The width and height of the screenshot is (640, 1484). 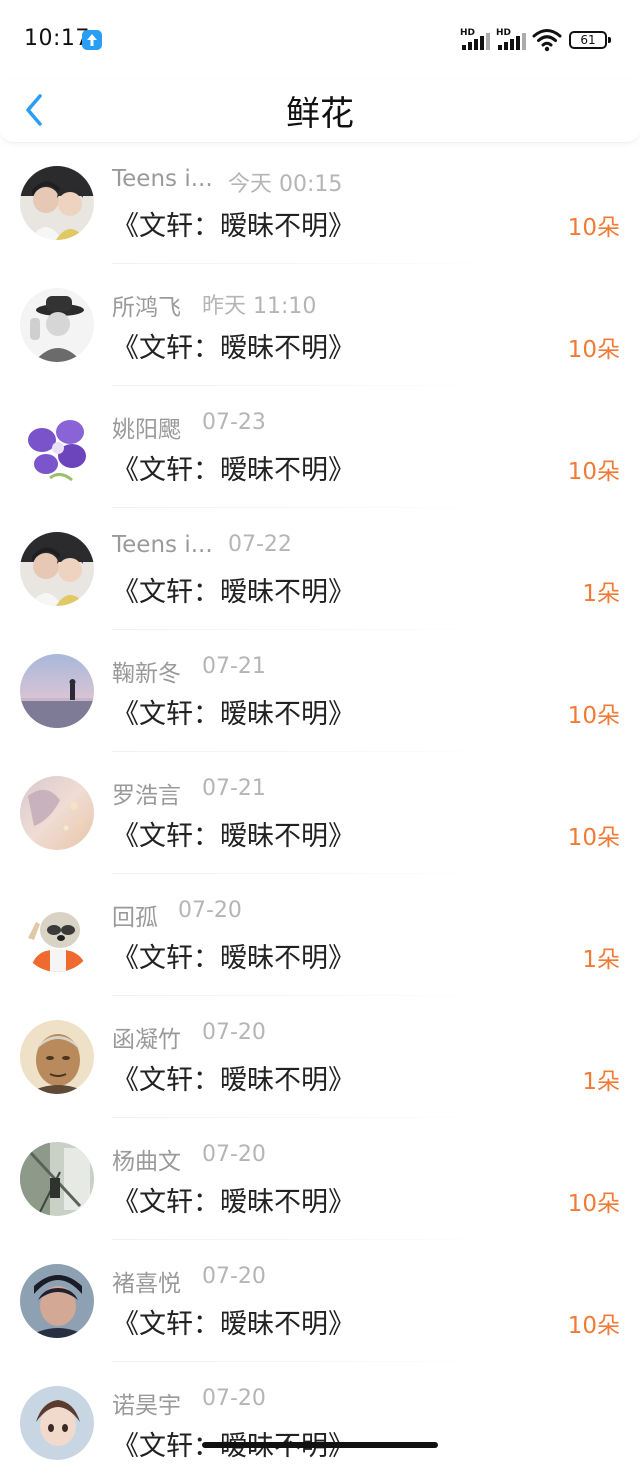 I want to click on sender-name: 褚喜悦, so click(x=146, y=1284).